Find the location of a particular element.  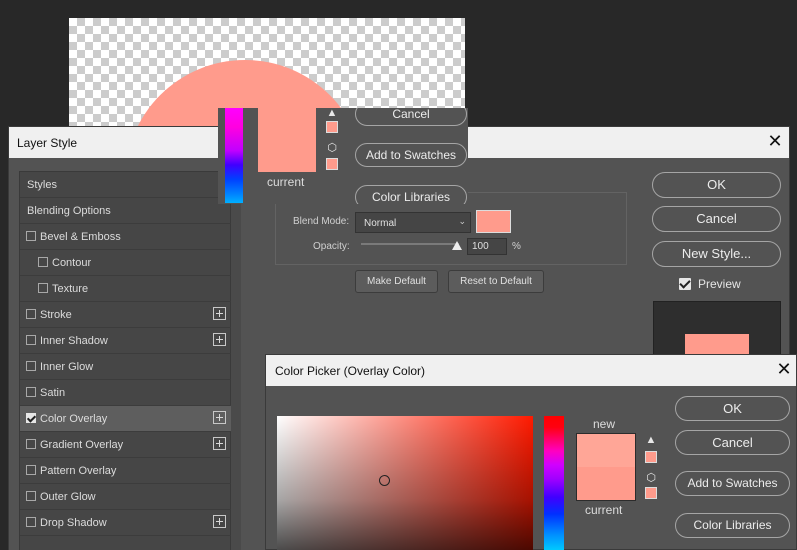

reset-to-default-button: Reset to Default is located at coordinates (496, 281).